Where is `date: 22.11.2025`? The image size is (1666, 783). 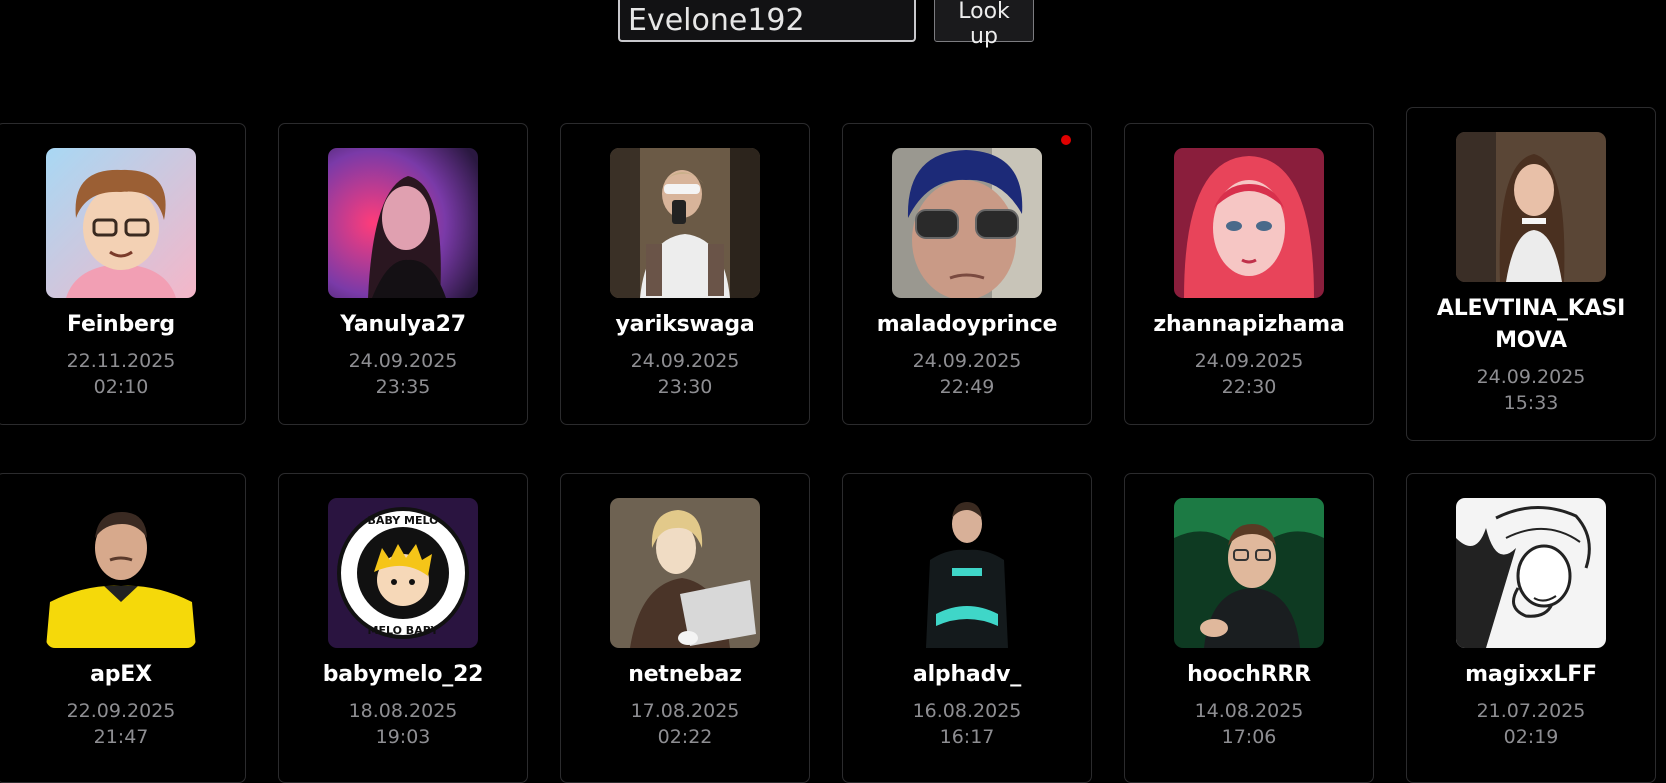 date: 22.11.2025 is located at coordinates (121, 361).